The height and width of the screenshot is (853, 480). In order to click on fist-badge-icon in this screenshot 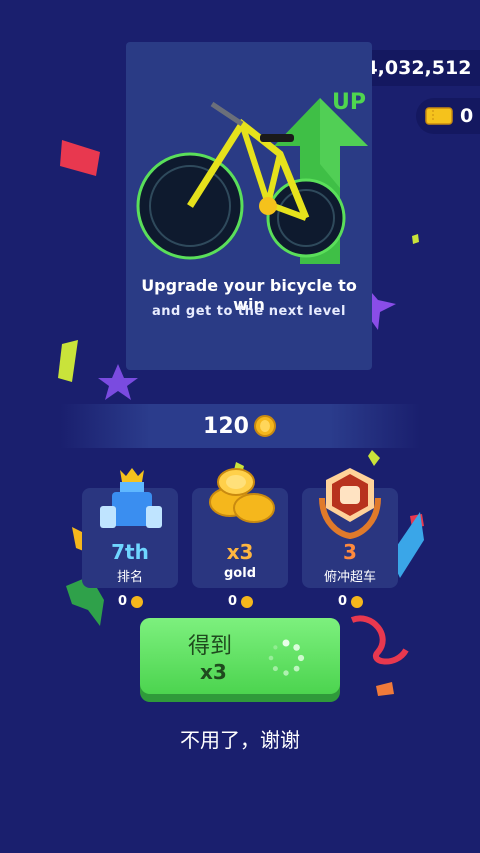, I will do `click(350, 504)`.